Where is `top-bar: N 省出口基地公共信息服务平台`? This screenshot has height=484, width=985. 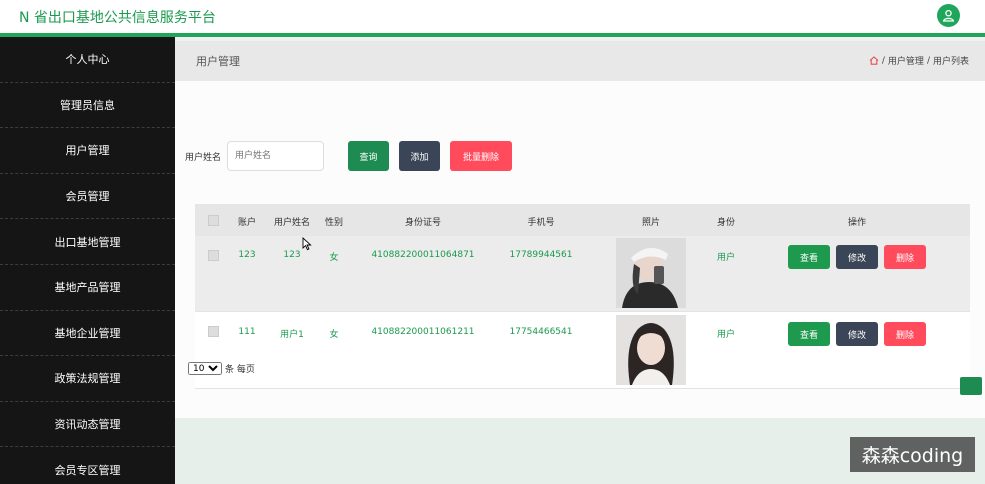
top-bar: N 省出口基地公共信息服务平台 is located at coordinates (492, 18).